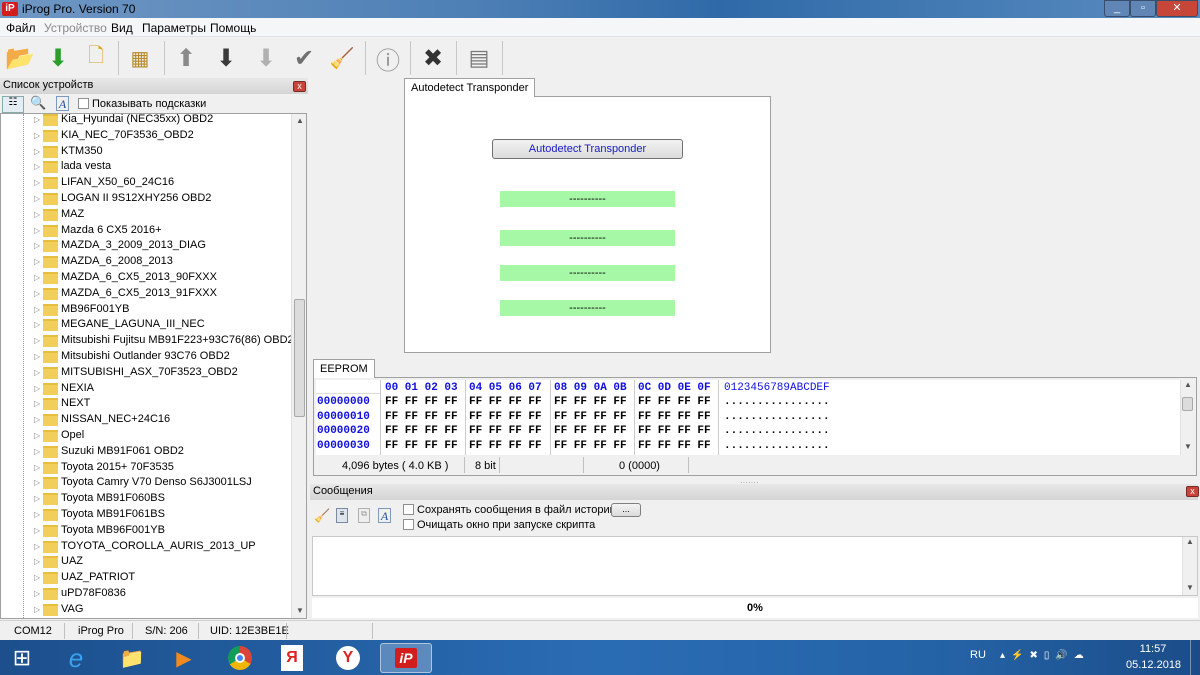  I want to click on tray-icons: ▴⚡✖▯🔊☁, so click(1045, 655).